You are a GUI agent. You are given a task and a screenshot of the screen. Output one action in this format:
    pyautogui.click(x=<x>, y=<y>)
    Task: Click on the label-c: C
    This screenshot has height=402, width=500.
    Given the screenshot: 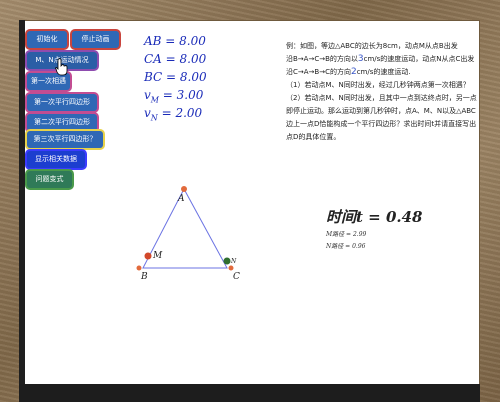 What is the action you would take?
    pyautogui.click(x=236, y=277)
    